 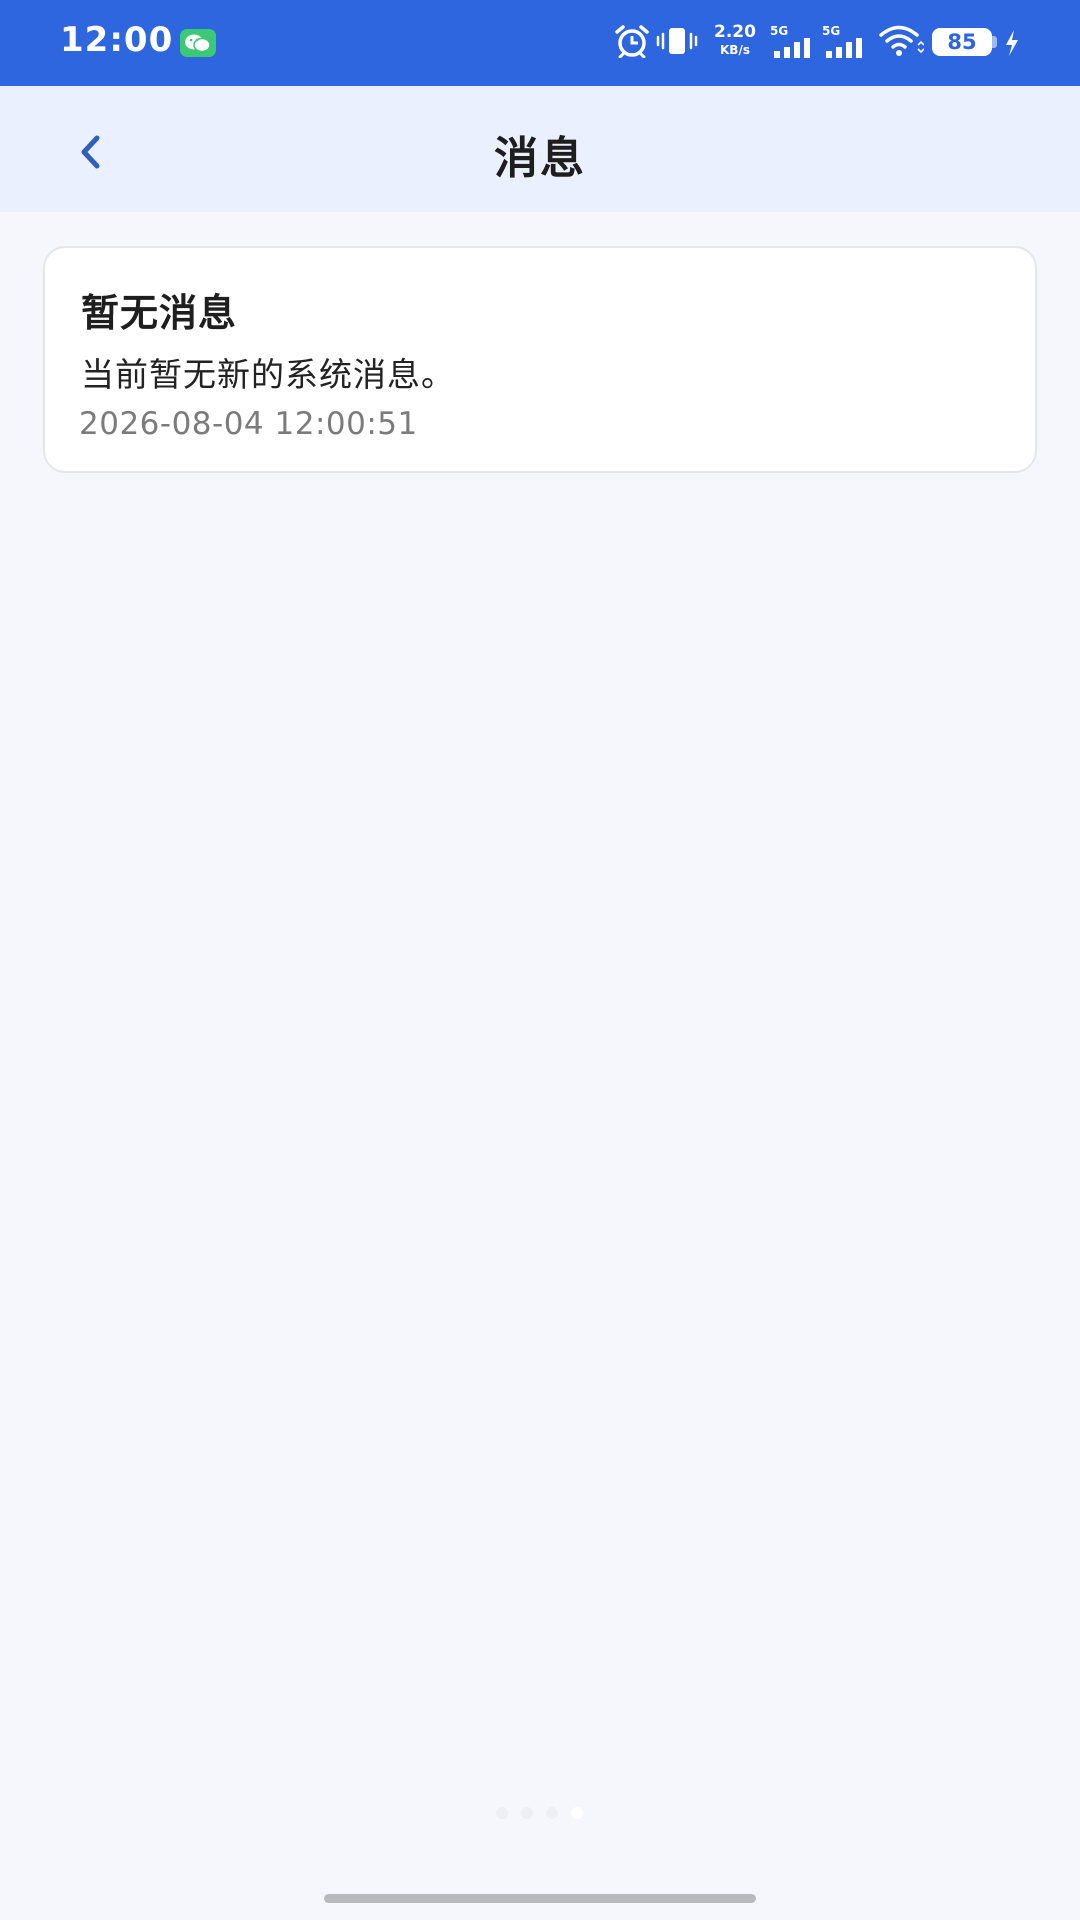 I want to click on status-icons: 2.20 KB/s 5G 5G 85, so click(x=840, y=43).